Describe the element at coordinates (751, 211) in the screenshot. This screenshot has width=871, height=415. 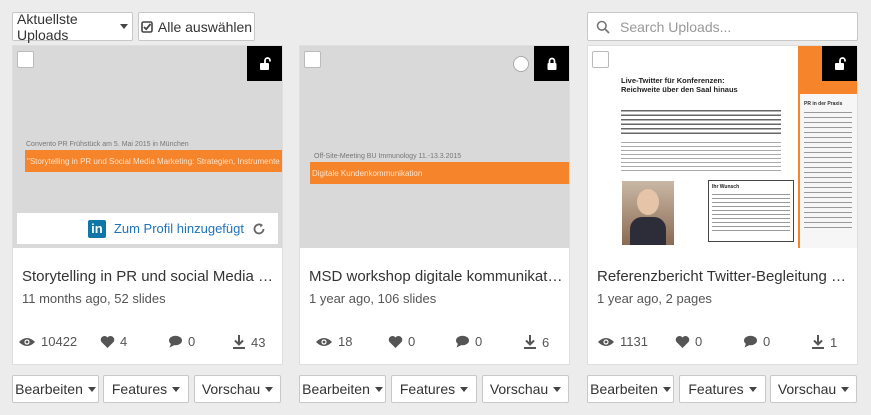
I see `doc-callout-box: Ihr Wunsch` at that location.